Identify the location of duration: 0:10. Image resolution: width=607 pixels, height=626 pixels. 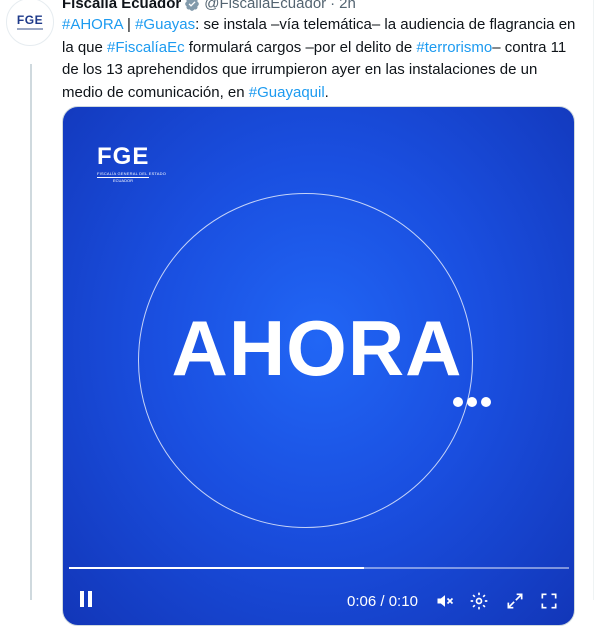
(403, 601).